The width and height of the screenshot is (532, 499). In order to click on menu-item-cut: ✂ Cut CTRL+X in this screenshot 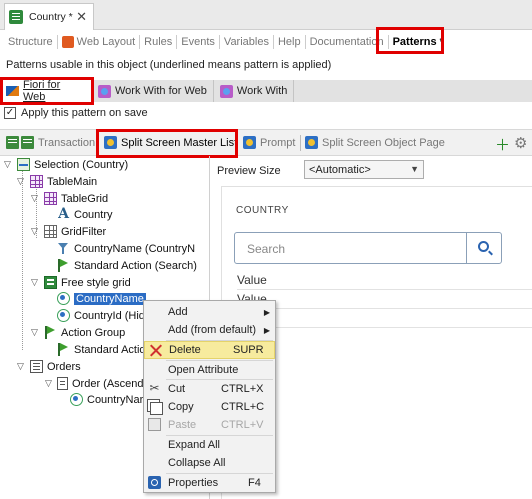, I will do `click(209, 389)`.